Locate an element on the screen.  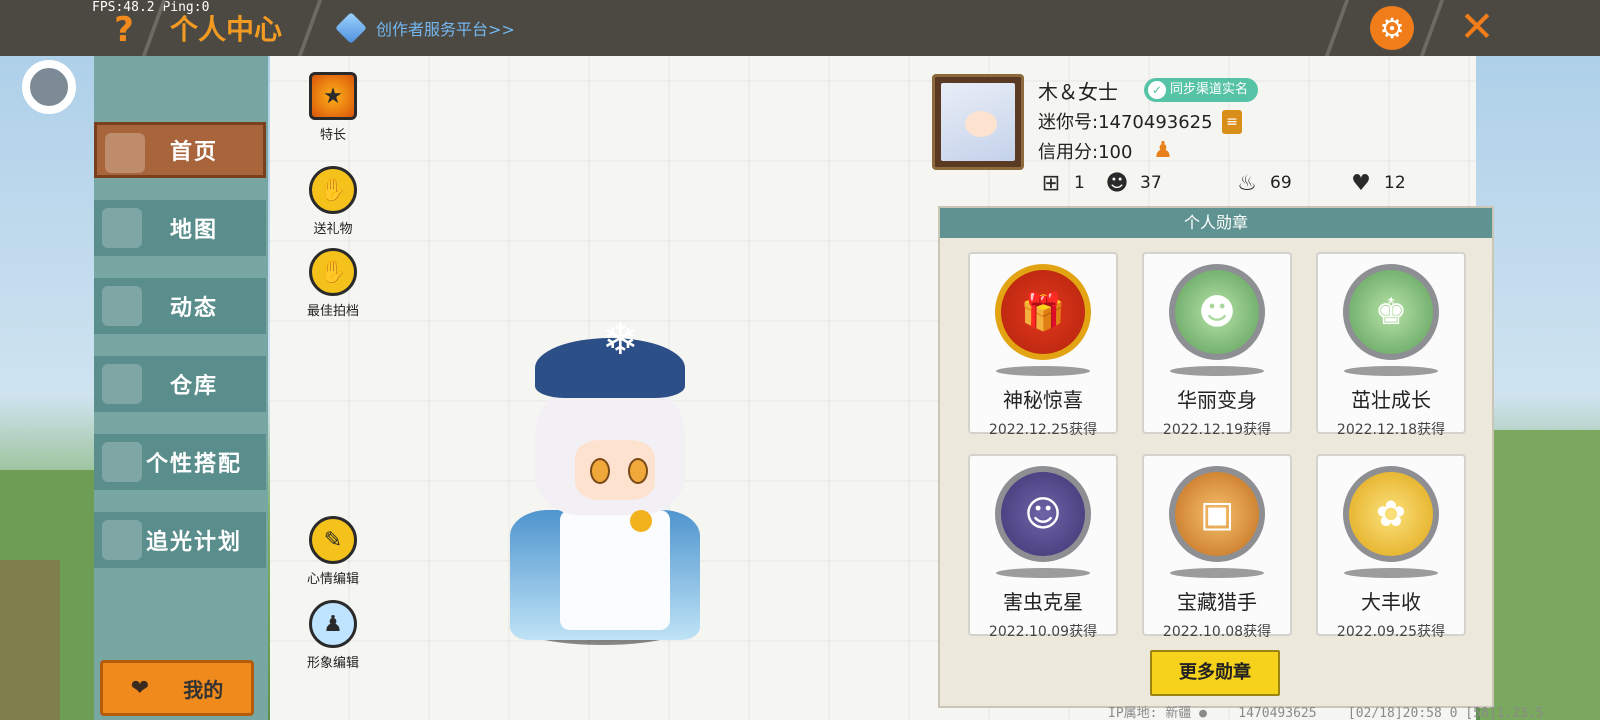
heart-icon: ❤ is located at coordinates (140, 688).